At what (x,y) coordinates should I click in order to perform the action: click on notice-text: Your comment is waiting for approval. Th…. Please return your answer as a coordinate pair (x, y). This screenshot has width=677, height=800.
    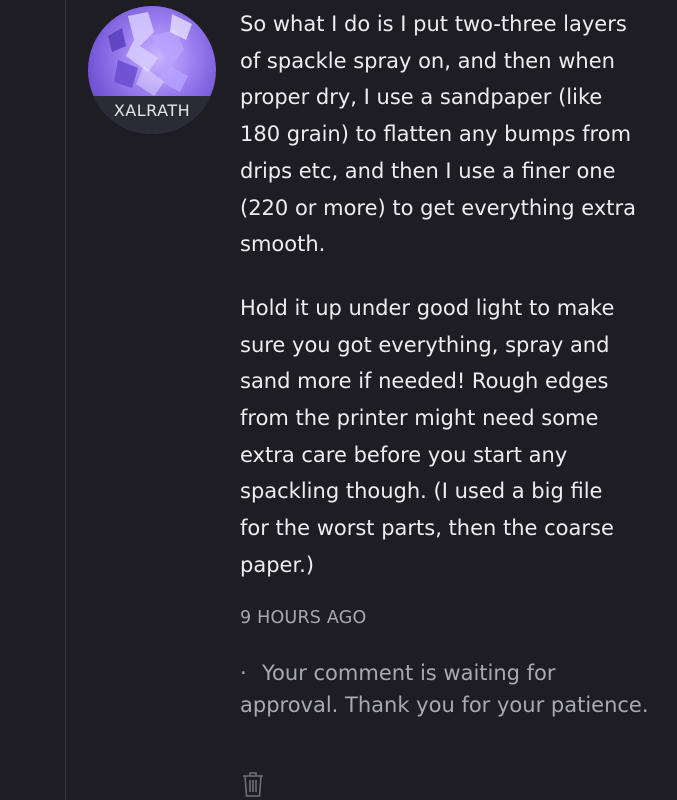
    Looking at the image, I should click on (444, 689).